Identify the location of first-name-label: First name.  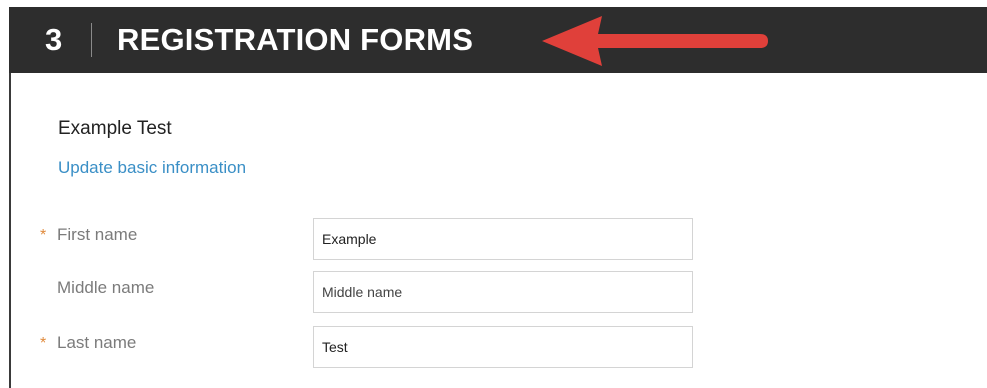
(97, 234).